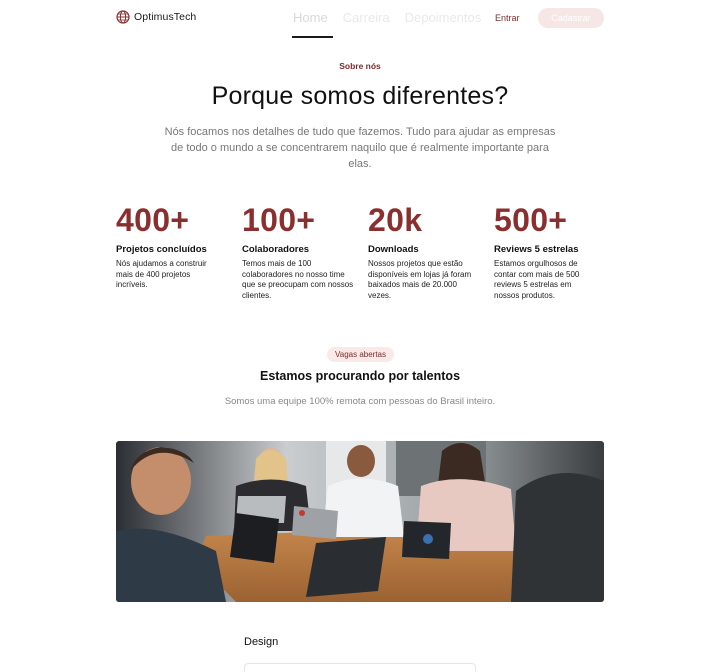 This screenshot has height=672, width=720. What do you see at coordinates (165, 17) in the screenshot?
I see `brand-name: OptimusTech` at bounding box center [165, 17].